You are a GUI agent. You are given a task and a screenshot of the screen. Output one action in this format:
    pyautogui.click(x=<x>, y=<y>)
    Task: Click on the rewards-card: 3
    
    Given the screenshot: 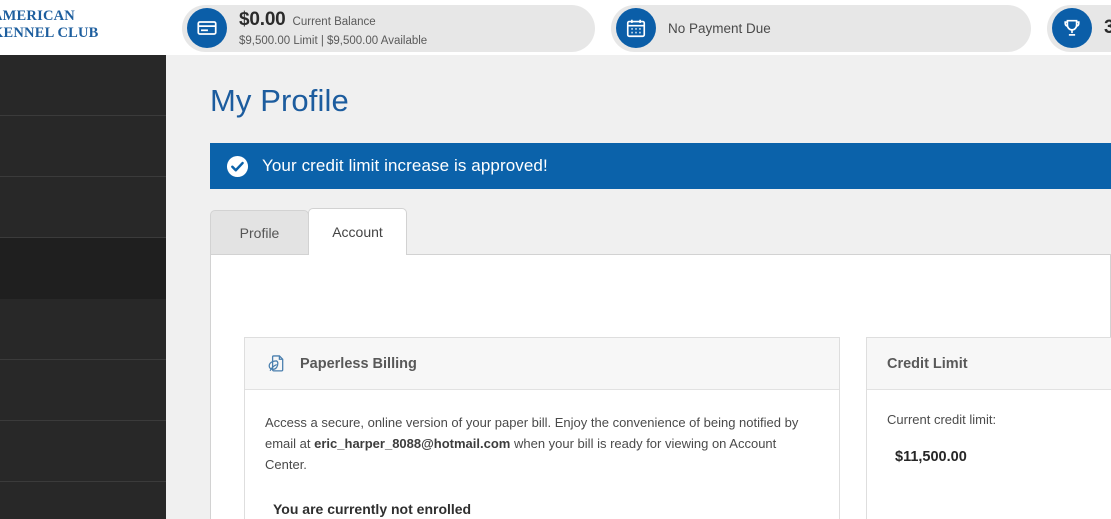 What is the action you would take?
    pyautogui.click(x=1079, y=28)
    